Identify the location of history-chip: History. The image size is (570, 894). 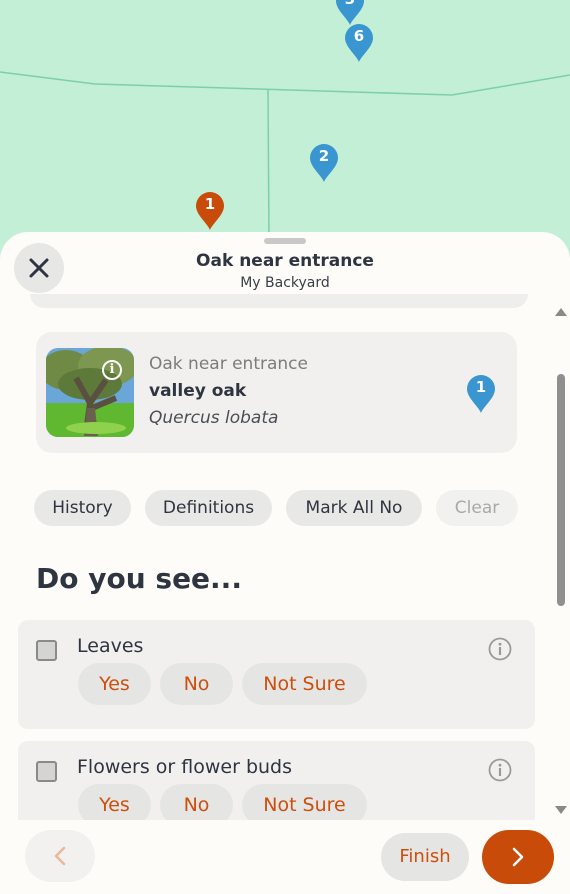
(82, 508).